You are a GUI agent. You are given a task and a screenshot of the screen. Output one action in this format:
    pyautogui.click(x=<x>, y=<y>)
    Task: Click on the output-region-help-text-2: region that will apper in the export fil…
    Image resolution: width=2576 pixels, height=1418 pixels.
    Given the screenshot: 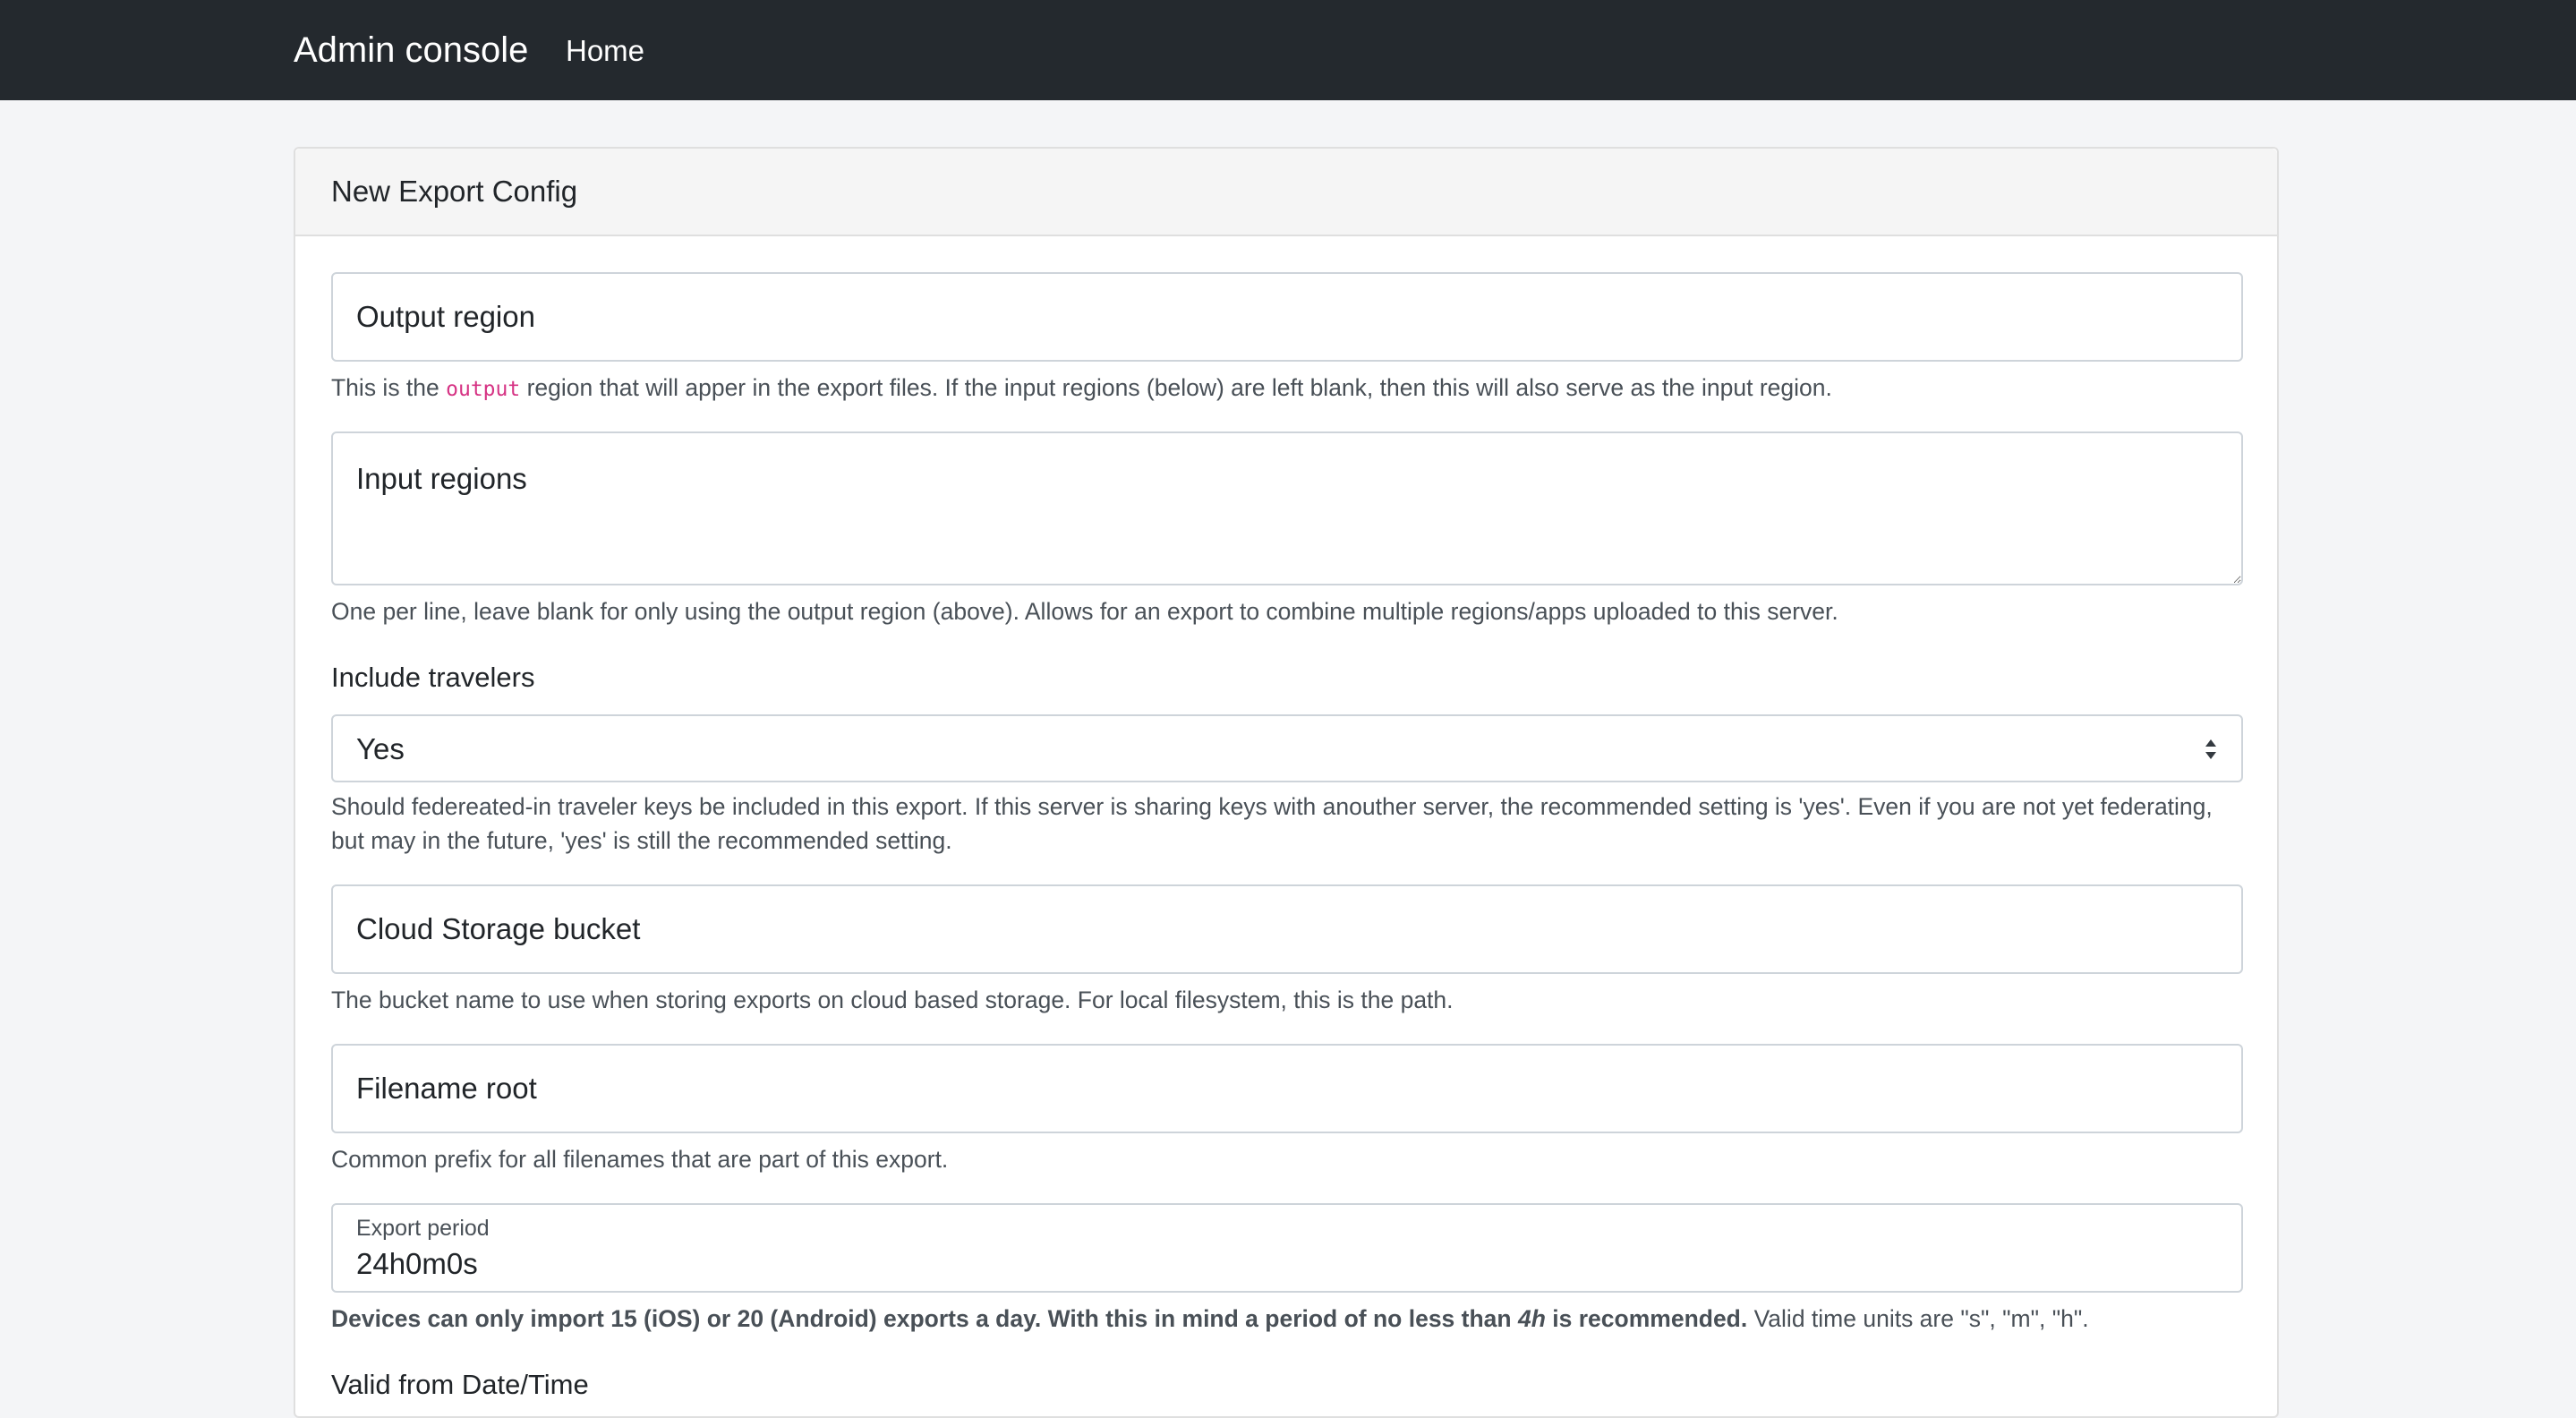 What is the action you would take?
    pyautogui.click(x=1176, y=388)
    